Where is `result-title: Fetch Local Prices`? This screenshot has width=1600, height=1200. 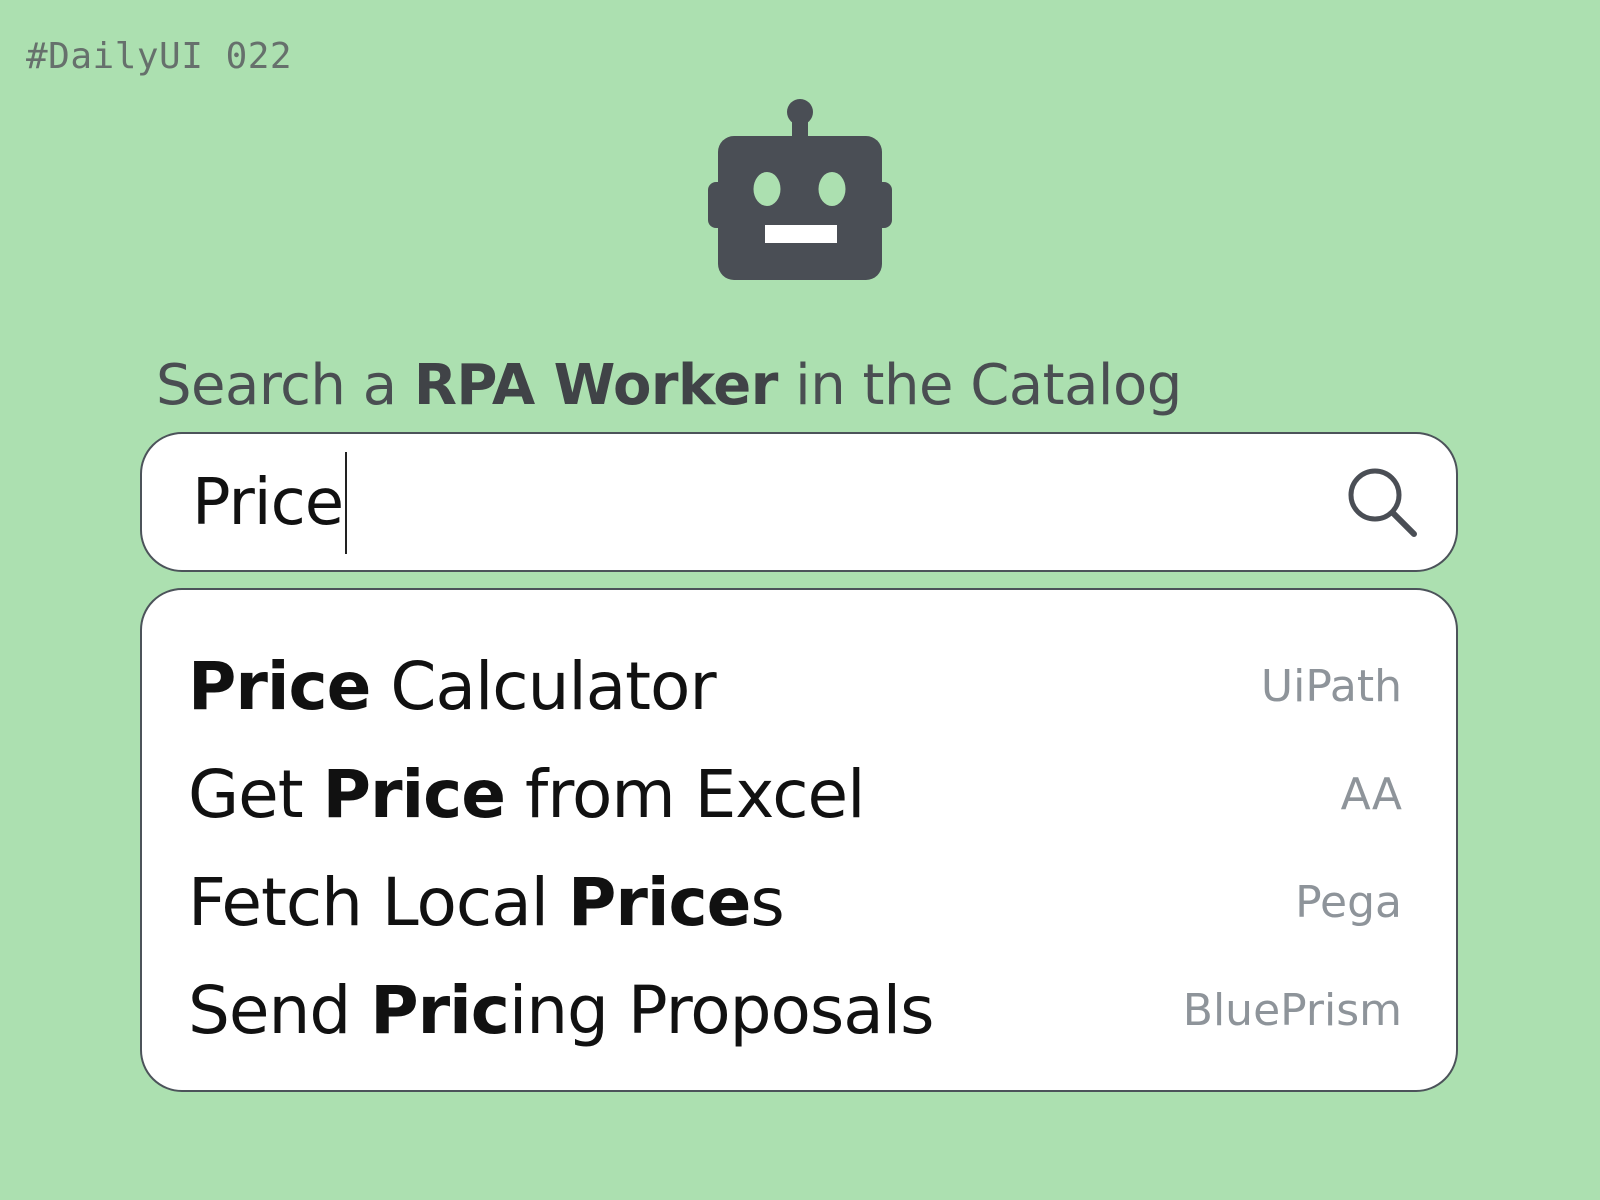 result-title: Fetch Local Prices is located at coordinates (486, 902).